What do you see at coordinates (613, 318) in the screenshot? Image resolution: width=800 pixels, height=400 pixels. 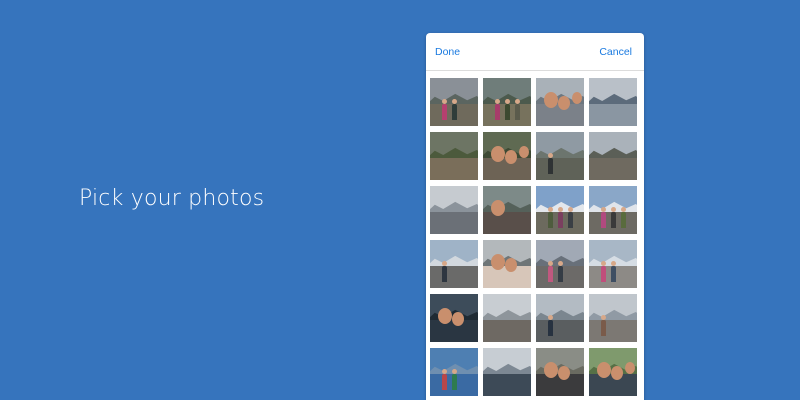 I see `photo-woman-road` at bounding box center [613, 318].